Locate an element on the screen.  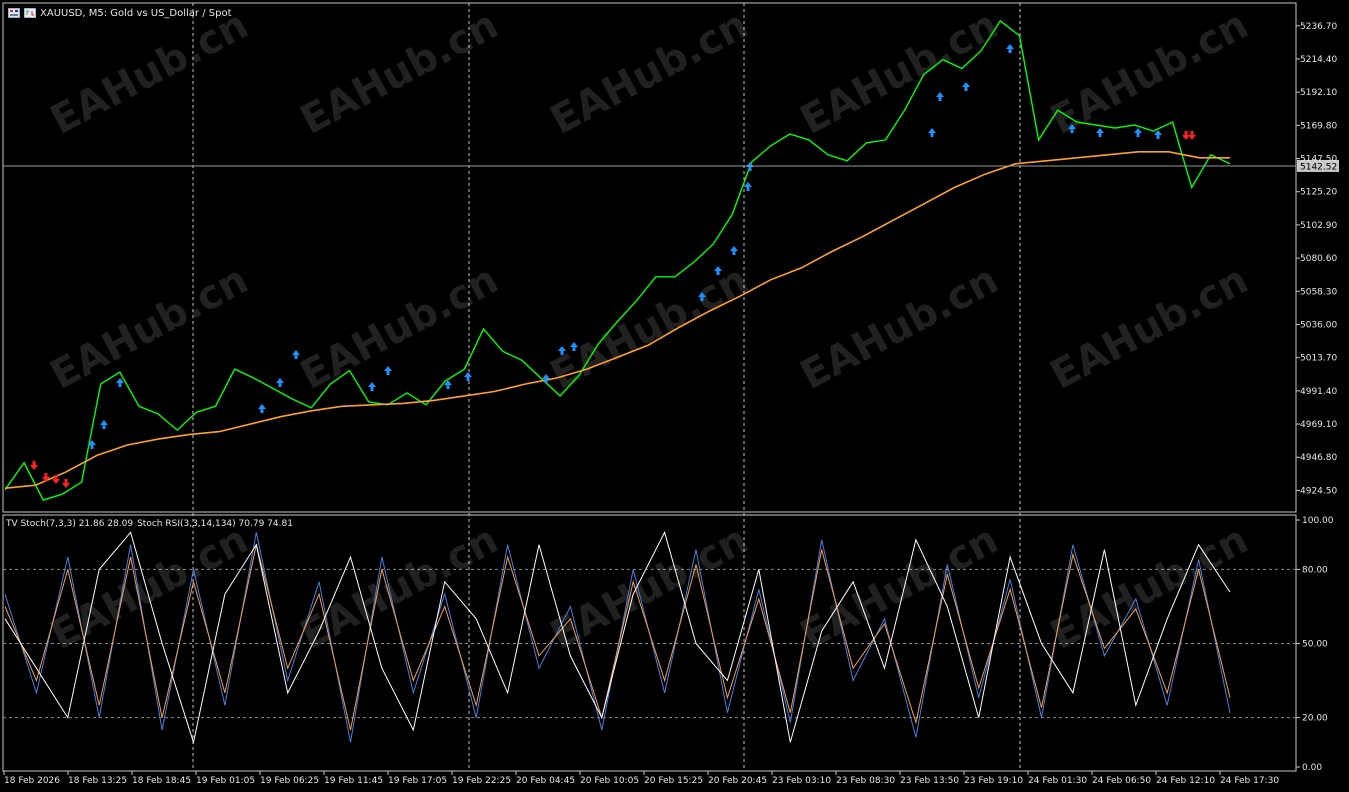
stoch-rsi-label: Stoch RSI(3,3,14,134) 70.79 74.81 is located at coordinates (215, 524).